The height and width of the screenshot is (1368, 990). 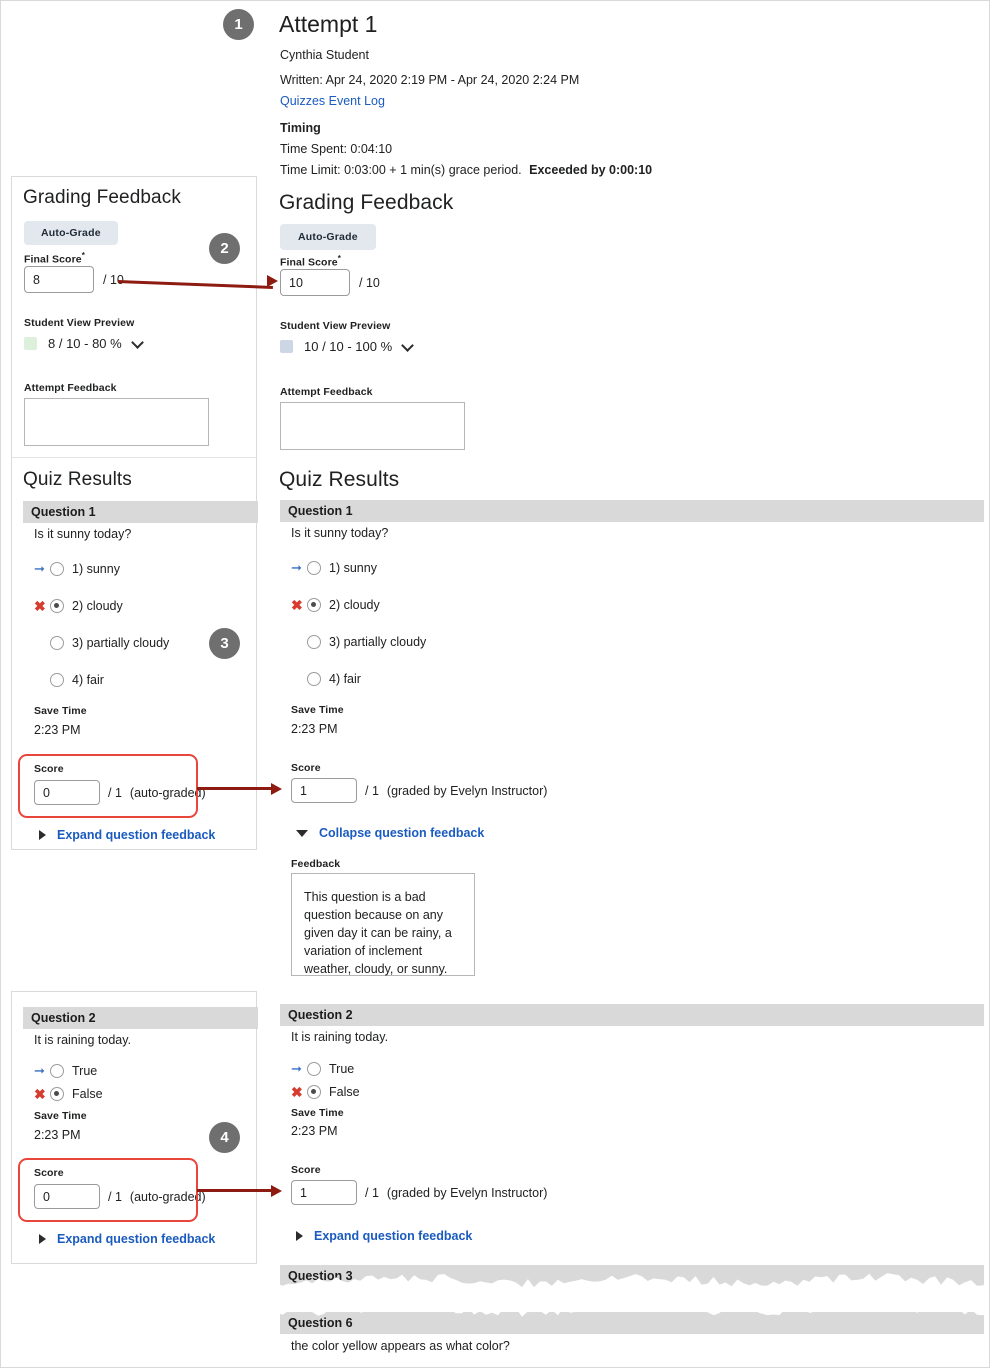 What do you see at coordinates (49, 1173) in the screenshot?
I see `score-label-2-before: Score` at bounding box center [49, 1173].